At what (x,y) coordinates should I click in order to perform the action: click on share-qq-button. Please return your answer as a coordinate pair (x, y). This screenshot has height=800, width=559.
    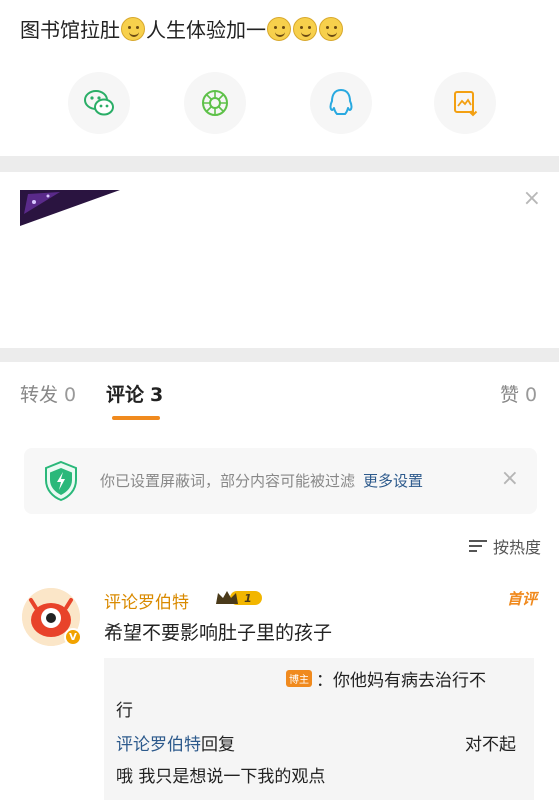
    Looking at the image, I should click on (341, 103).